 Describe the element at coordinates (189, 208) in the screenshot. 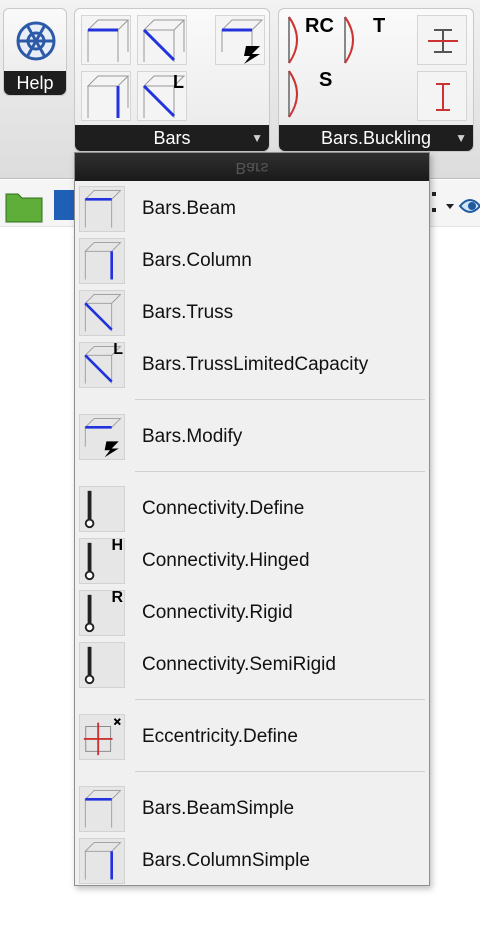

I see `menu-item-label: Bars.Beam` at that location.